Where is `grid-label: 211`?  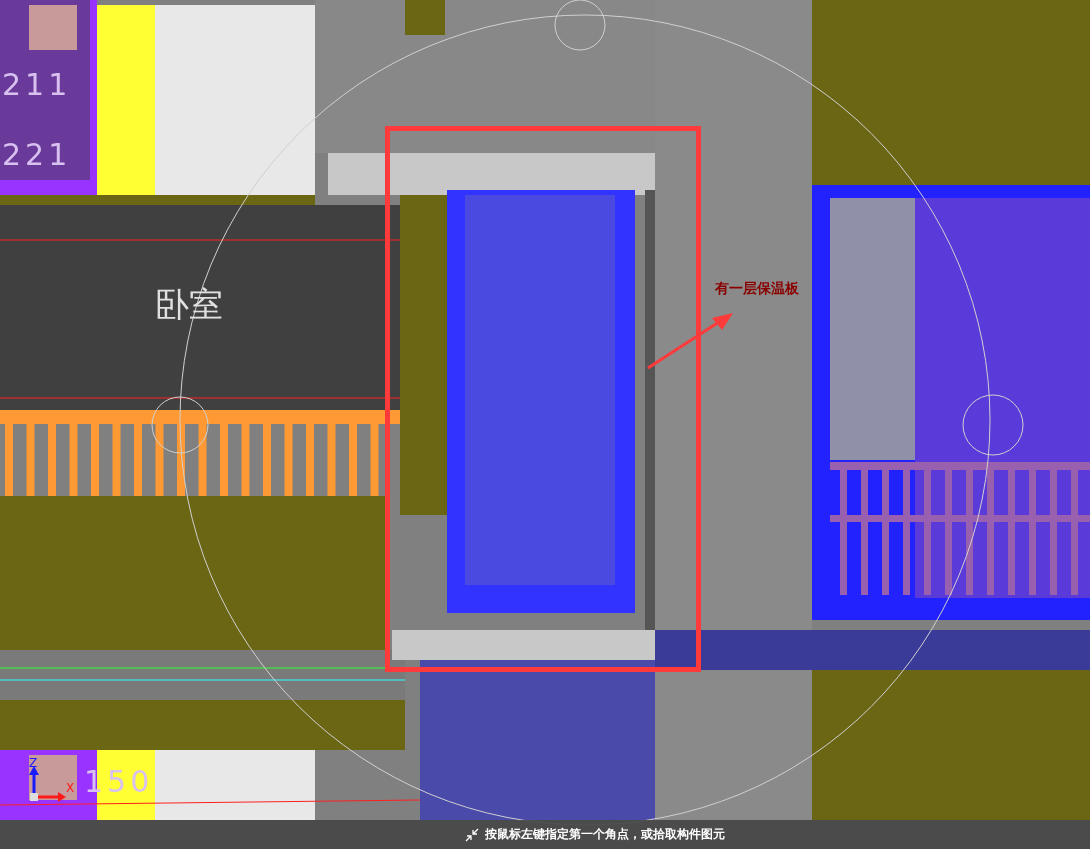 grid-label: 211 is located at coordinates (37, 84).